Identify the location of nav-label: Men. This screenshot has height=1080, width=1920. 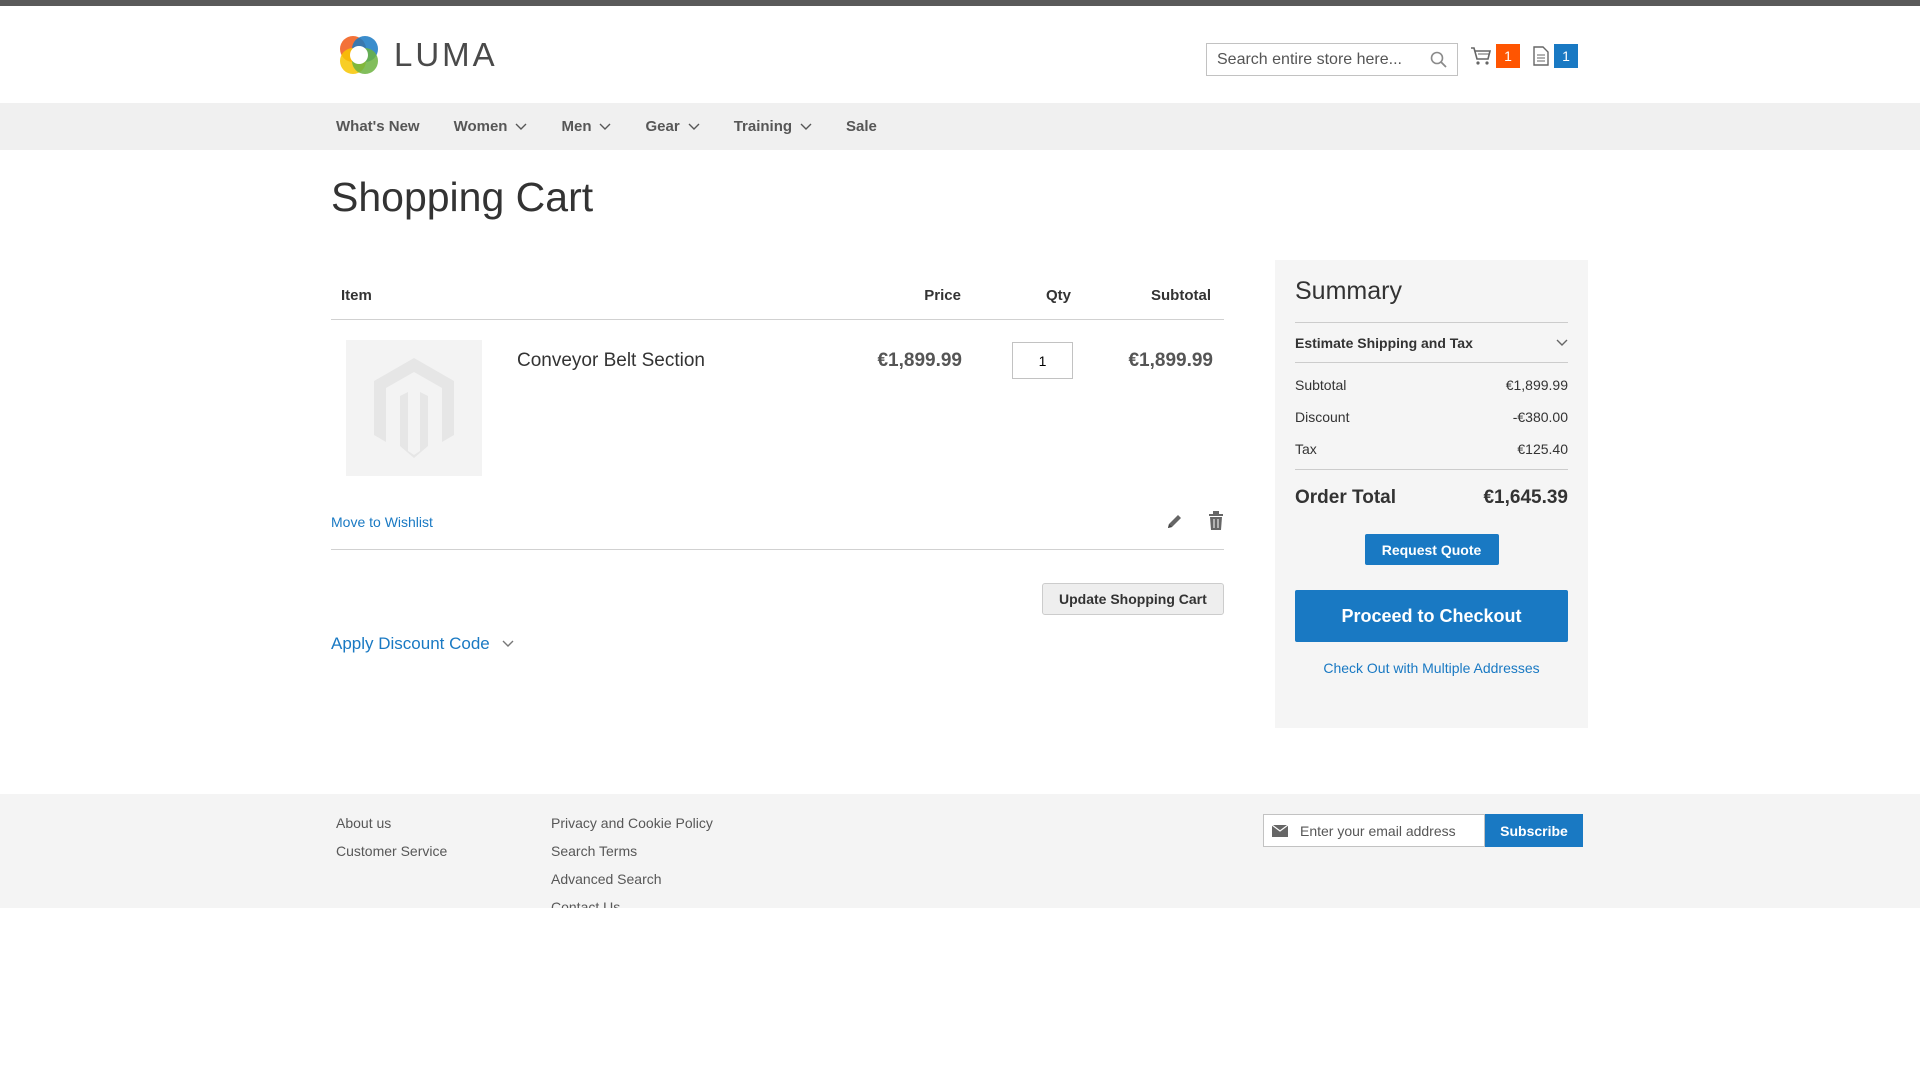
(576, 126).